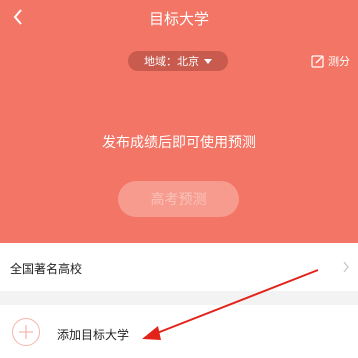  I want to click on test-score-label: 测分, so click(339, 61).